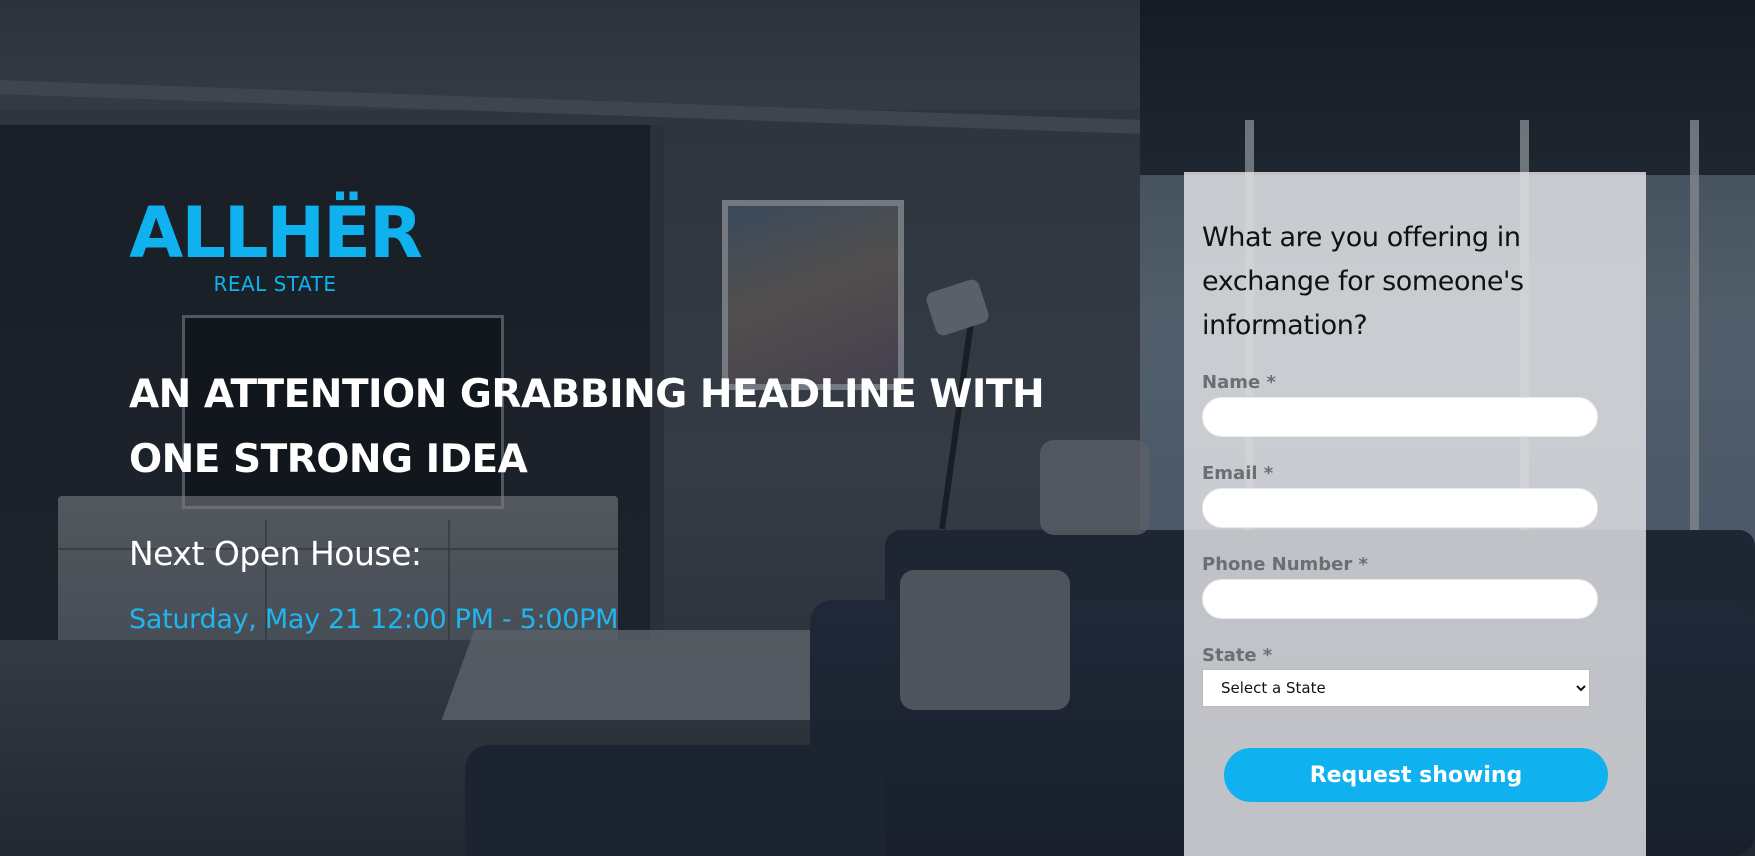 This screenshot has width=1755, height=856. What do you see at coordinates (1416, 775) in the screenshot?
I see `request-showing-button: Request showing` at bounding box center [1416, 775].